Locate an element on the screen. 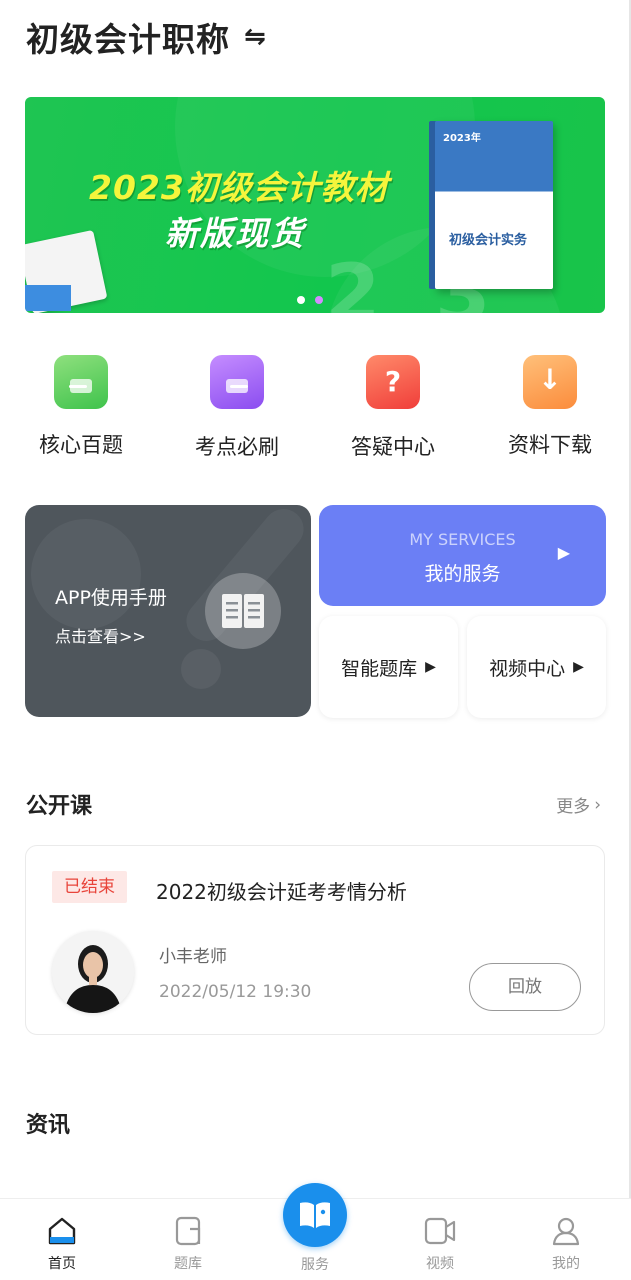  quick-link-must-practice: 考点必刷 is located at coordinates (237, 408).